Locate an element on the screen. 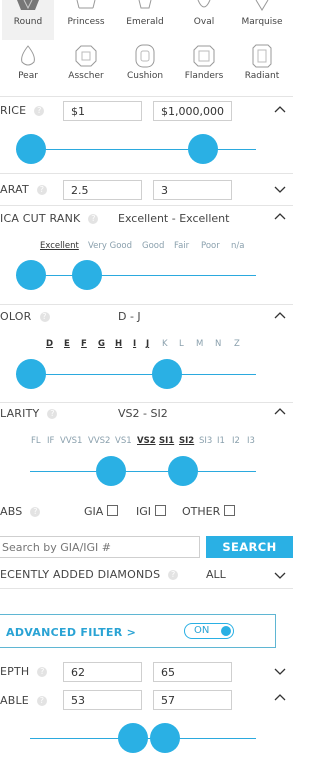 Image resolution: width=320 pixels, height=758 pixels. shape-flanders: Flanders is located at coordinates (204, 62).